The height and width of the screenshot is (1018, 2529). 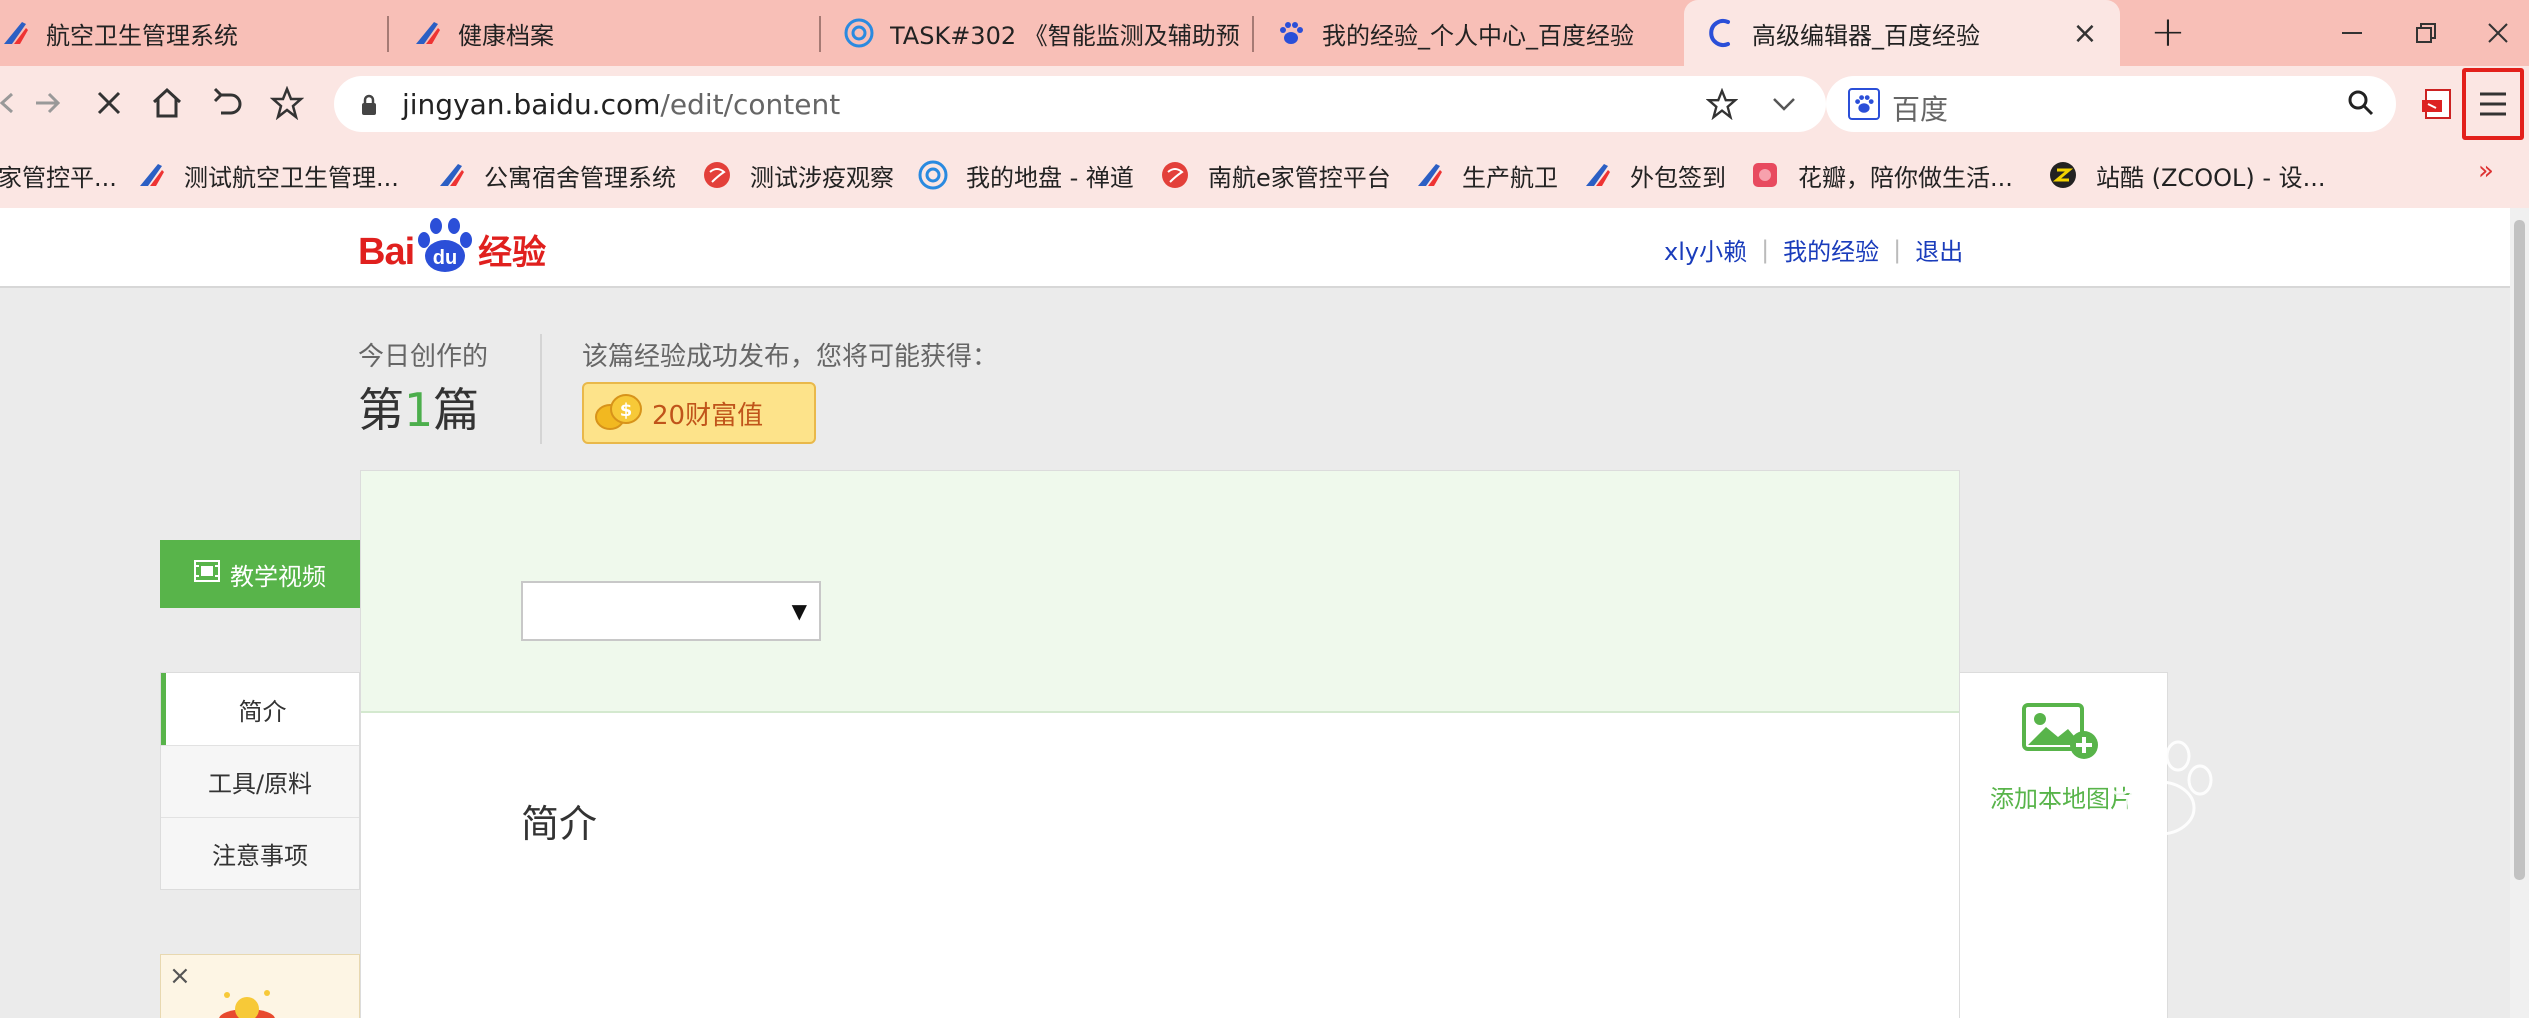 I want to click on count-value: 1, so click(x=419, y=410).